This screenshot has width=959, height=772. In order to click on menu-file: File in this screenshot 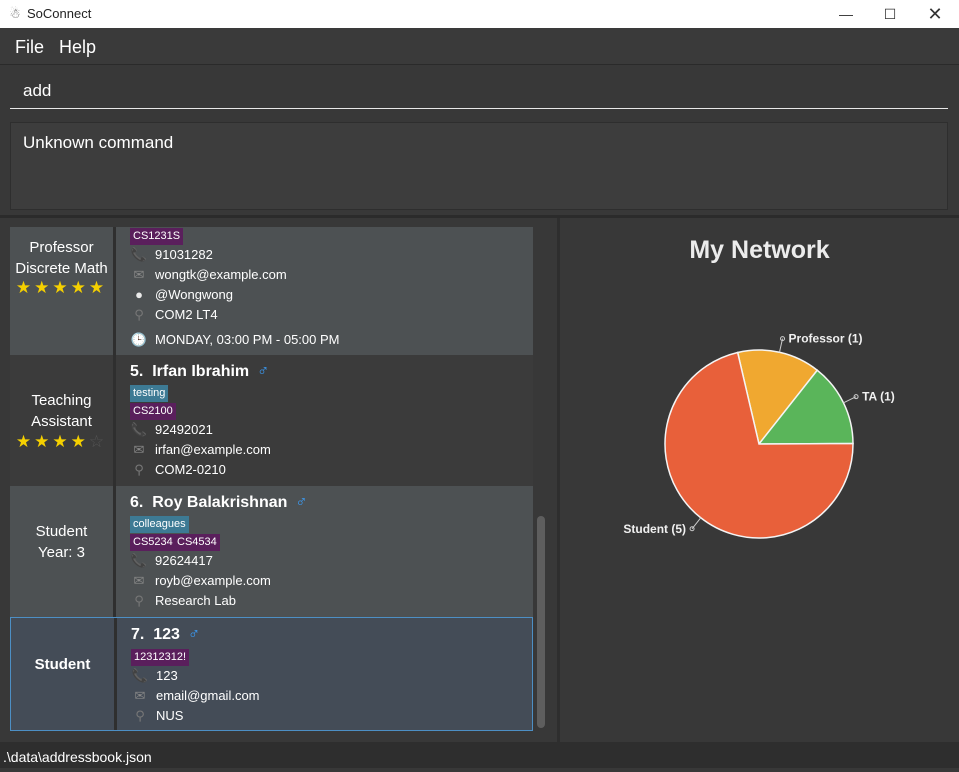, I will do `click(29, 47)`.